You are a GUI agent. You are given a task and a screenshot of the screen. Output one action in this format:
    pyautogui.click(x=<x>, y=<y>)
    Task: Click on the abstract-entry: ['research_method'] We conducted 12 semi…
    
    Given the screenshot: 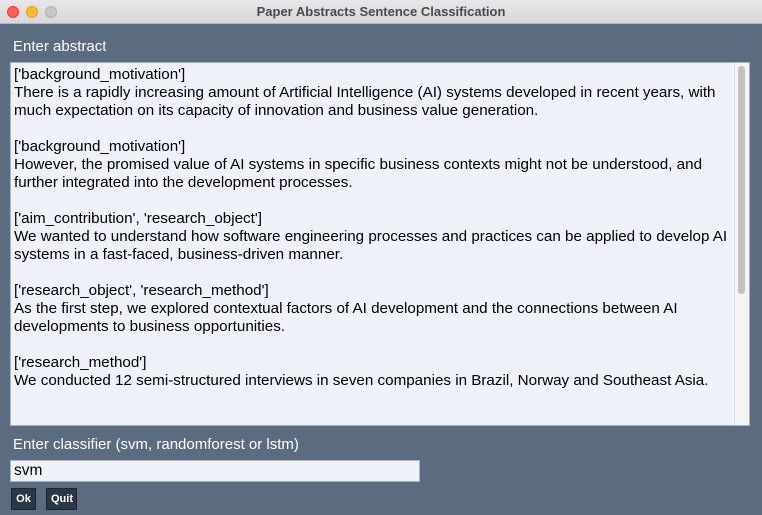 What is the action you would take?
    pyautogui.click(x=373, y=372)
    